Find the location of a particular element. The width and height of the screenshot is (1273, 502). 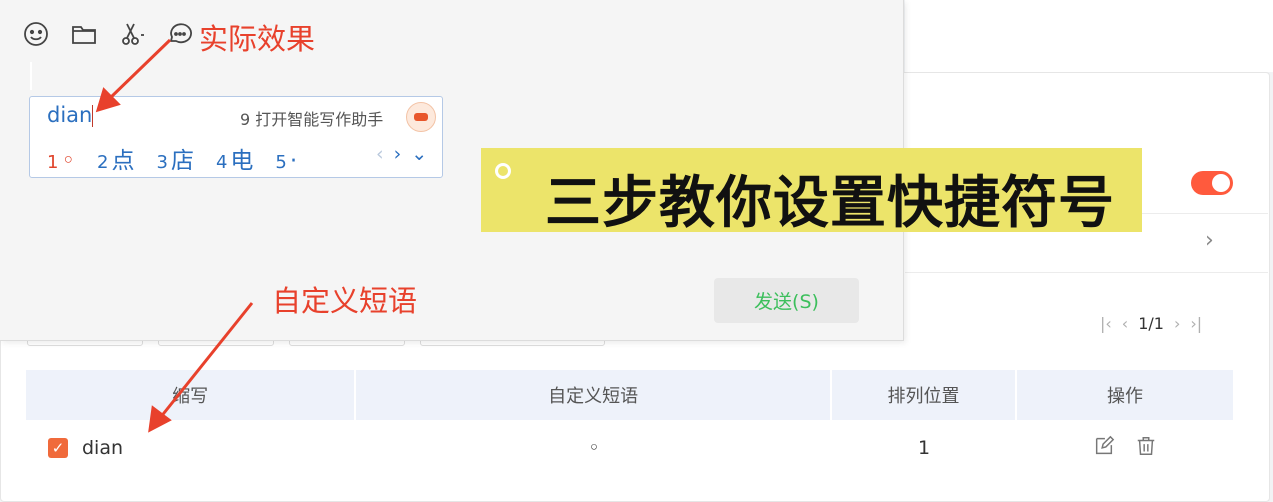

phrase-value: ◦ is located at coordinates (594, 448).